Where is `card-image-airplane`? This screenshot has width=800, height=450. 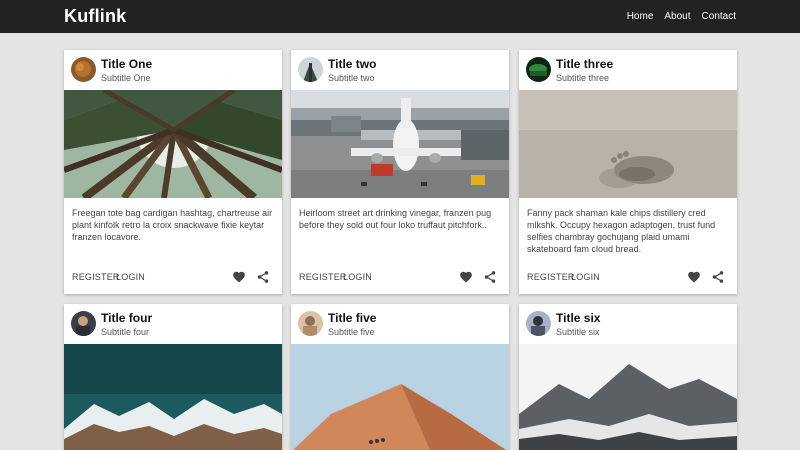 card-image-airplane is located at coordinates (400, 144).